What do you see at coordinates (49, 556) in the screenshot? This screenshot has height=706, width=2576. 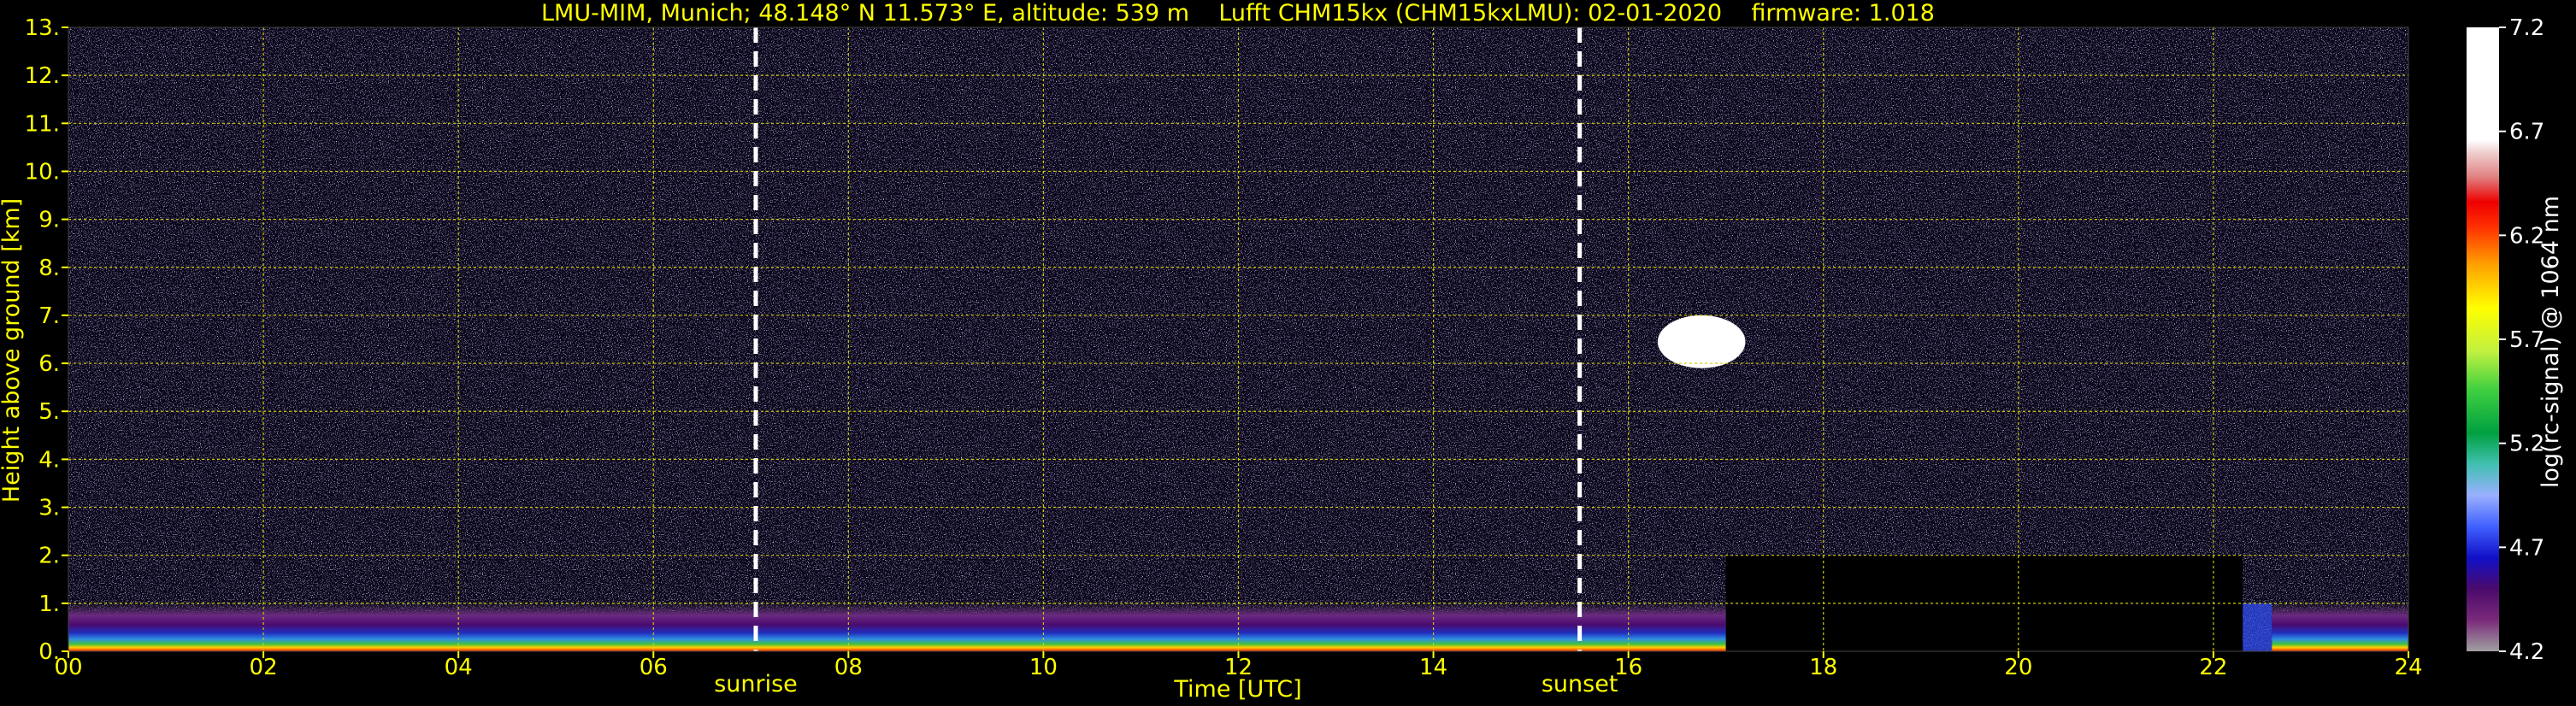 I see `y-tick-label: 2.` at bounding box center [49, 556].